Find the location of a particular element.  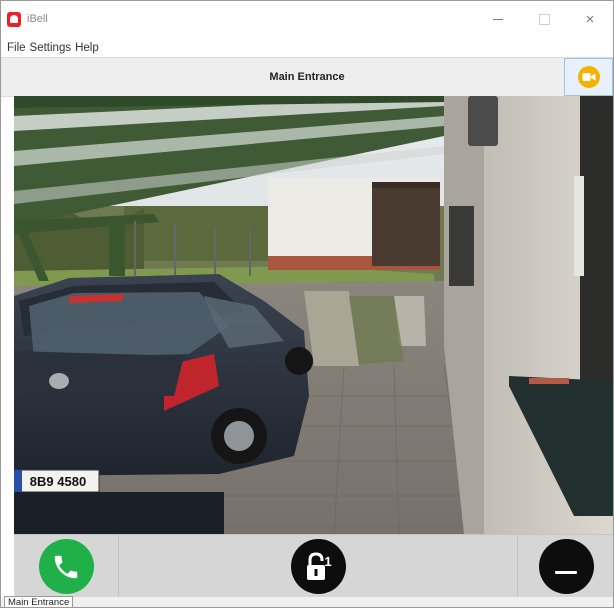

door-title: Main Entrance is located at coordinates (307, 77).